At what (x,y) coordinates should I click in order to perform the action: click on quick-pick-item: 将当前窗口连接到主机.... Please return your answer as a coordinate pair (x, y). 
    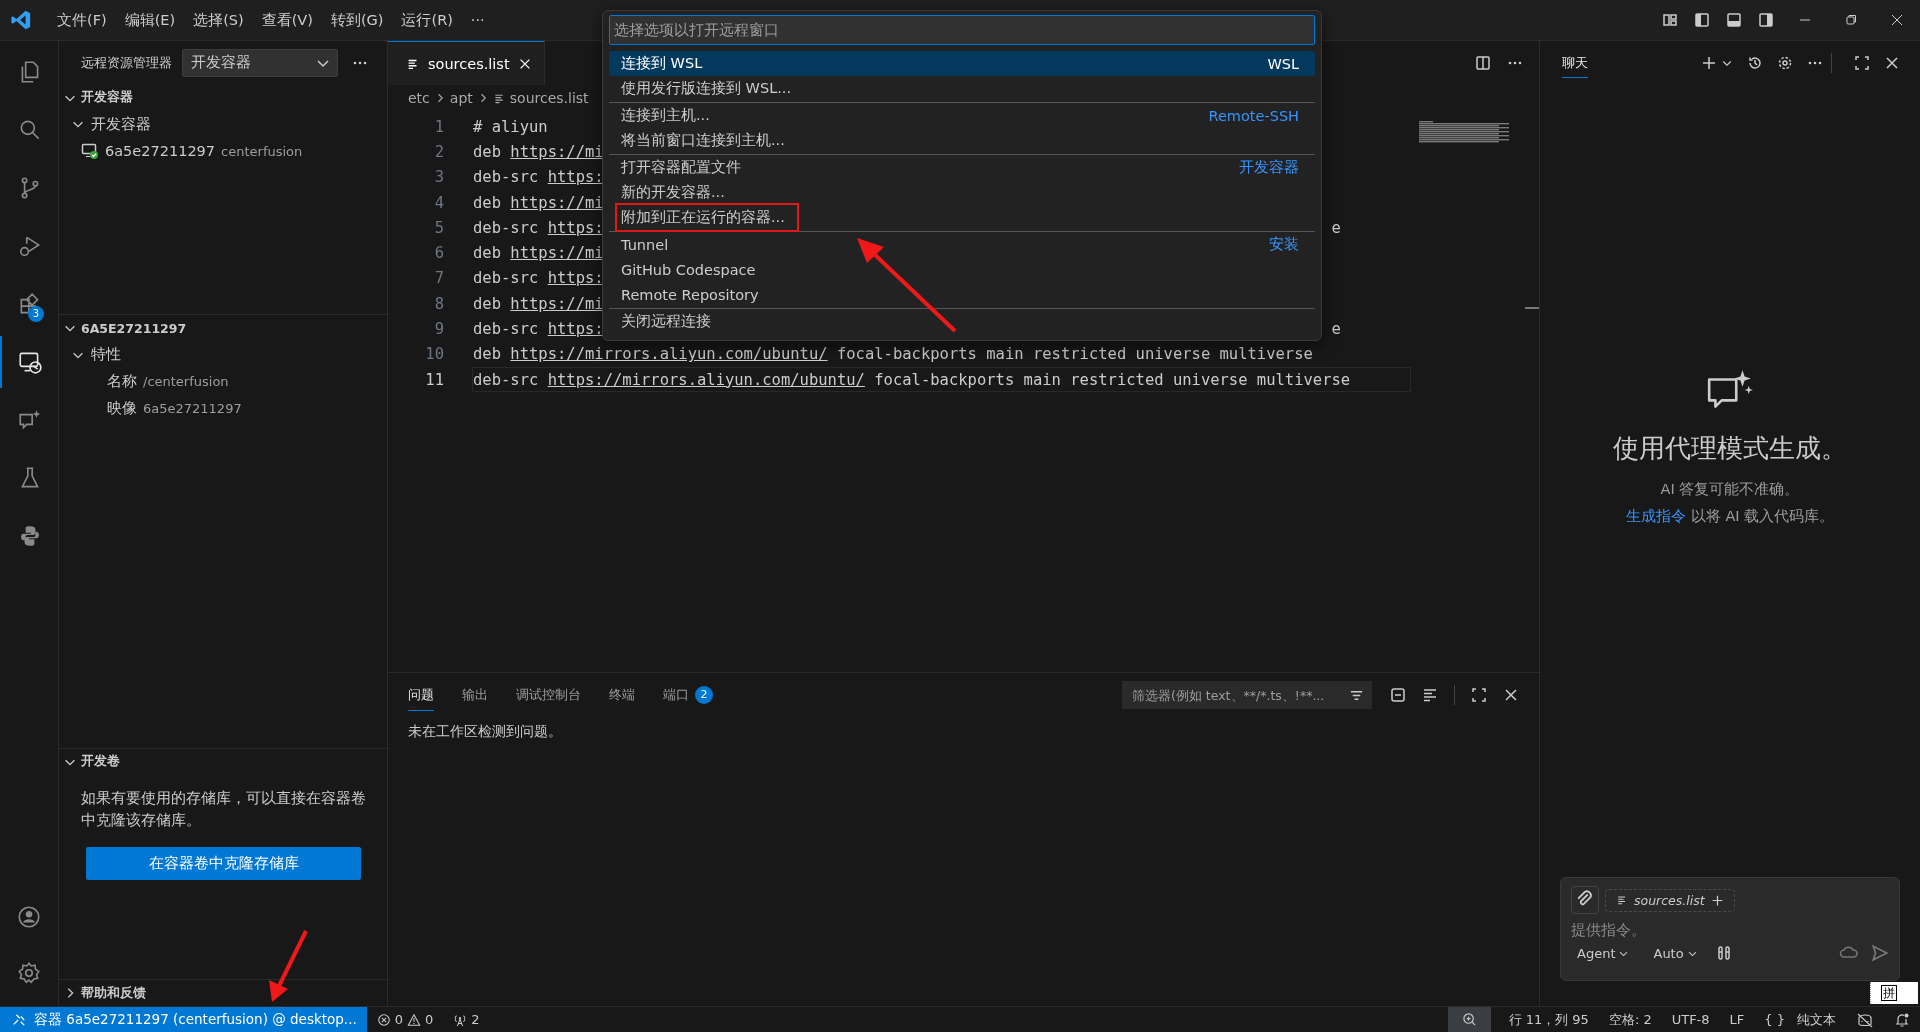
    Looking at the image, I should click on (962, 140).